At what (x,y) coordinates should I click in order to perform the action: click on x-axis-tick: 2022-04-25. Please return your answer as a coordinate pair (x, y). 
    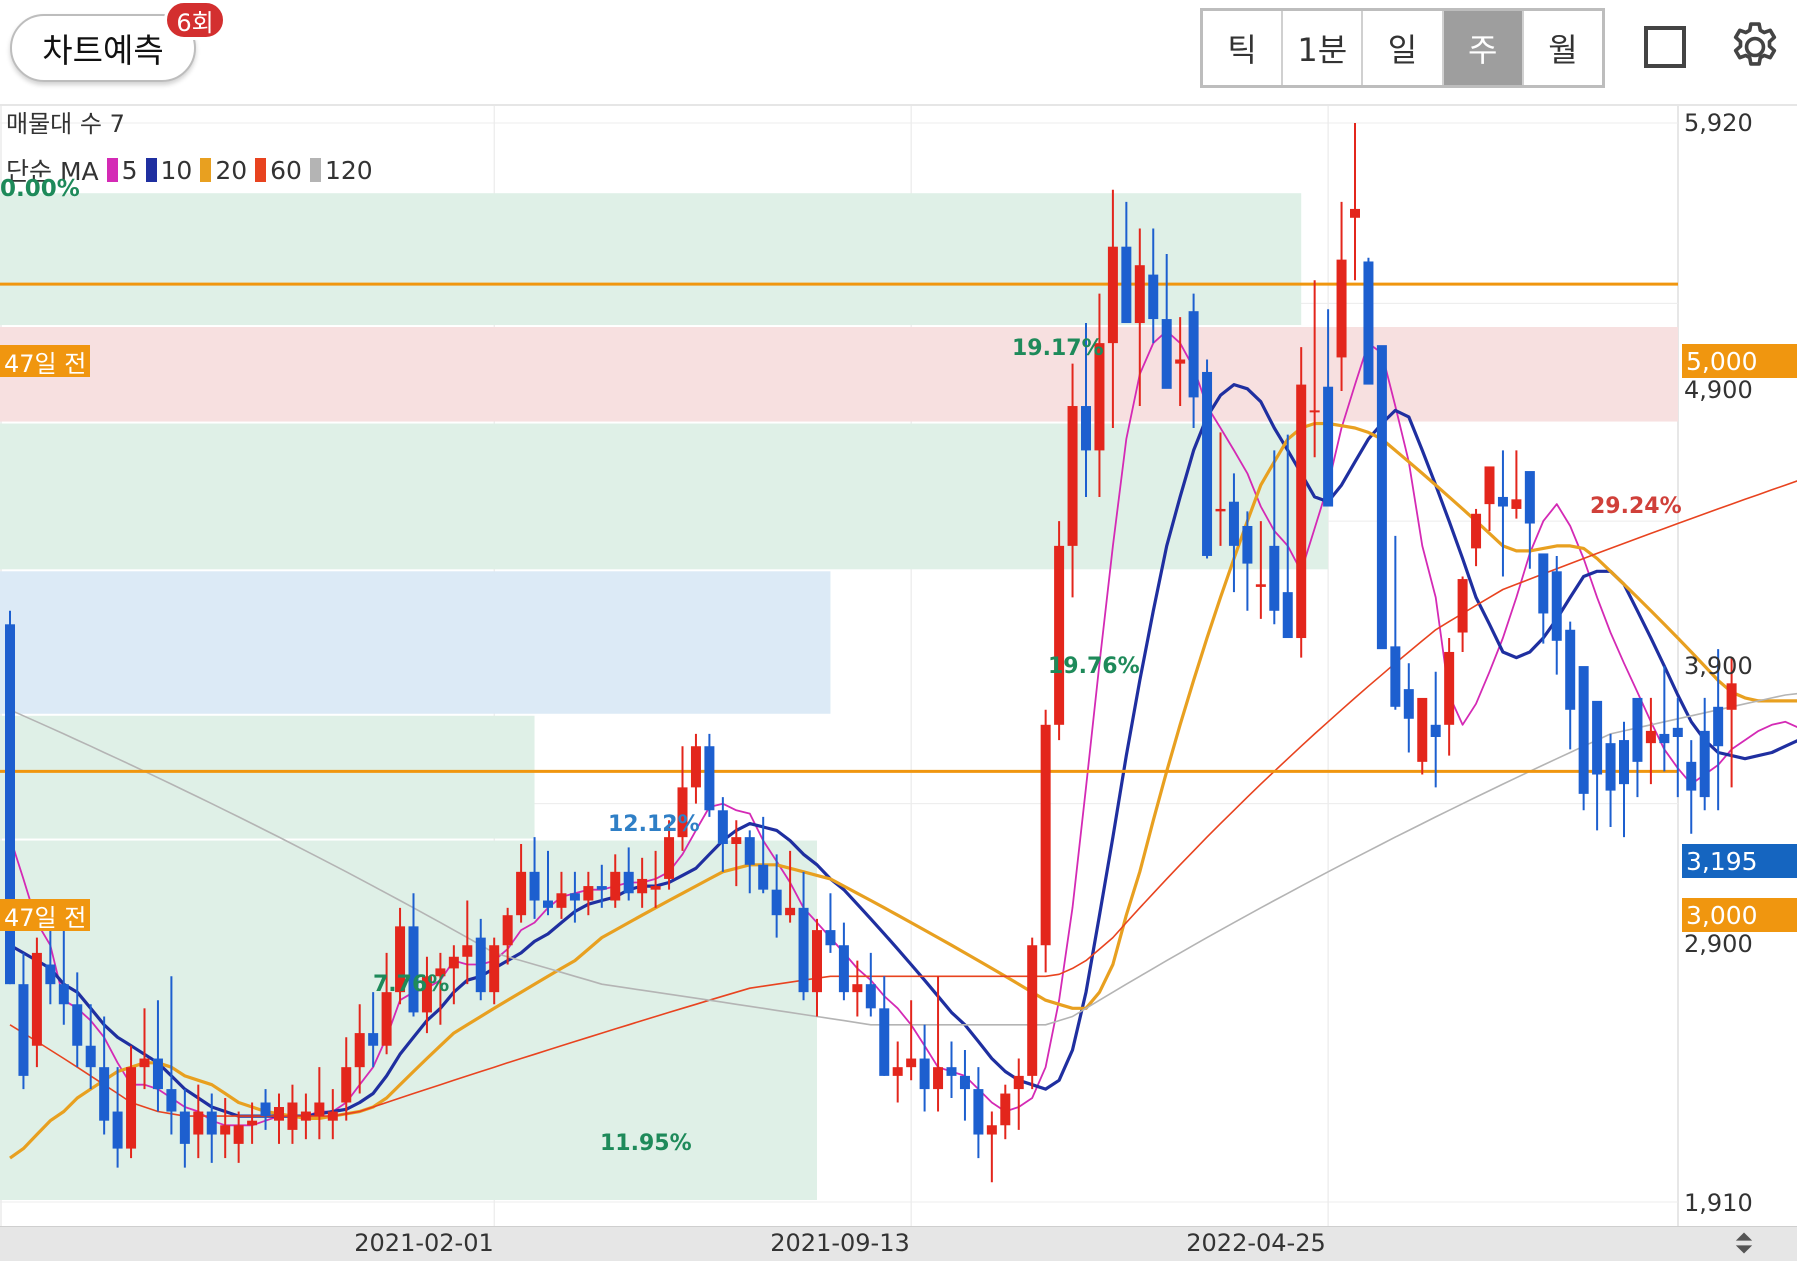
    Looking at the image, I should click on (1256, 1243).